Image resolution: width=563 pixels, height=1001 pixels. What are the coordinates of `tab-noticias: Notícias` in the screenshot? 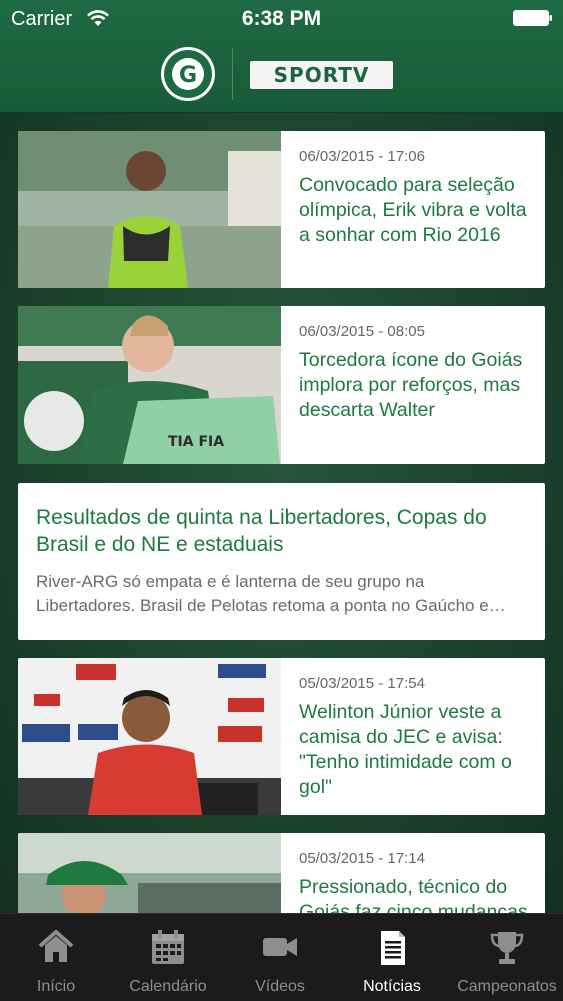 It's located at (392, 957).